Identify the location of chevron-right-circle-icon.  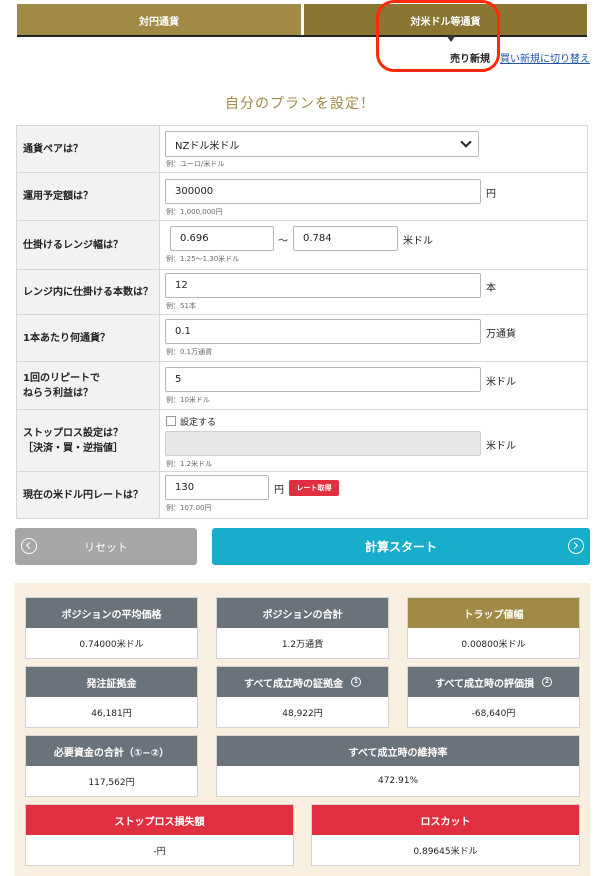
(576, 546).